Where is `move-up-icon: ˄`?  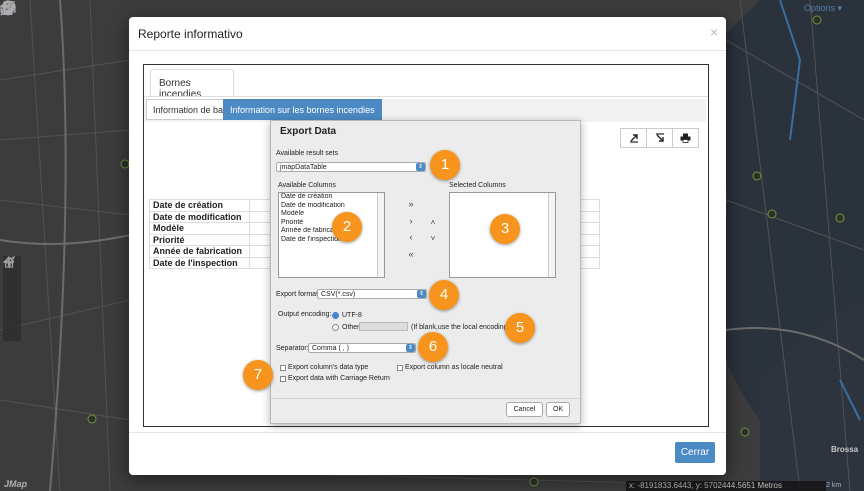
move-up-icon: ˄ is located at coordinates (433, 222).